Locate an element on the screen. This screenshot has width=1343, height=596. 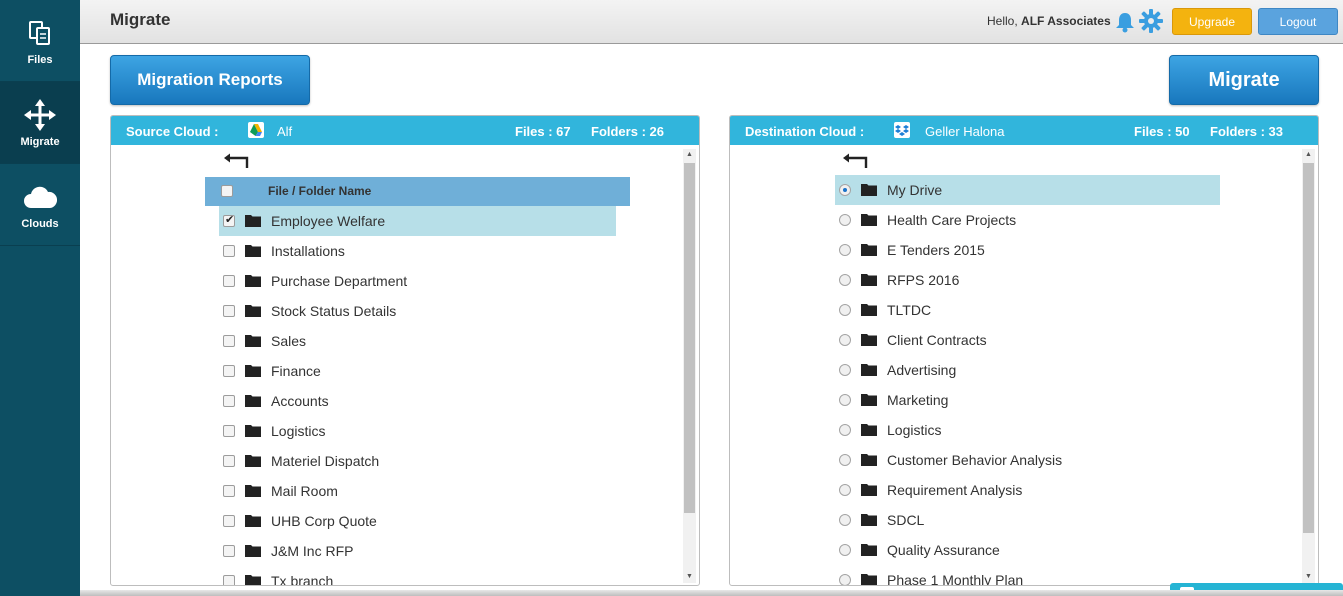
migrate-icon is located at coordinates (40, 115).